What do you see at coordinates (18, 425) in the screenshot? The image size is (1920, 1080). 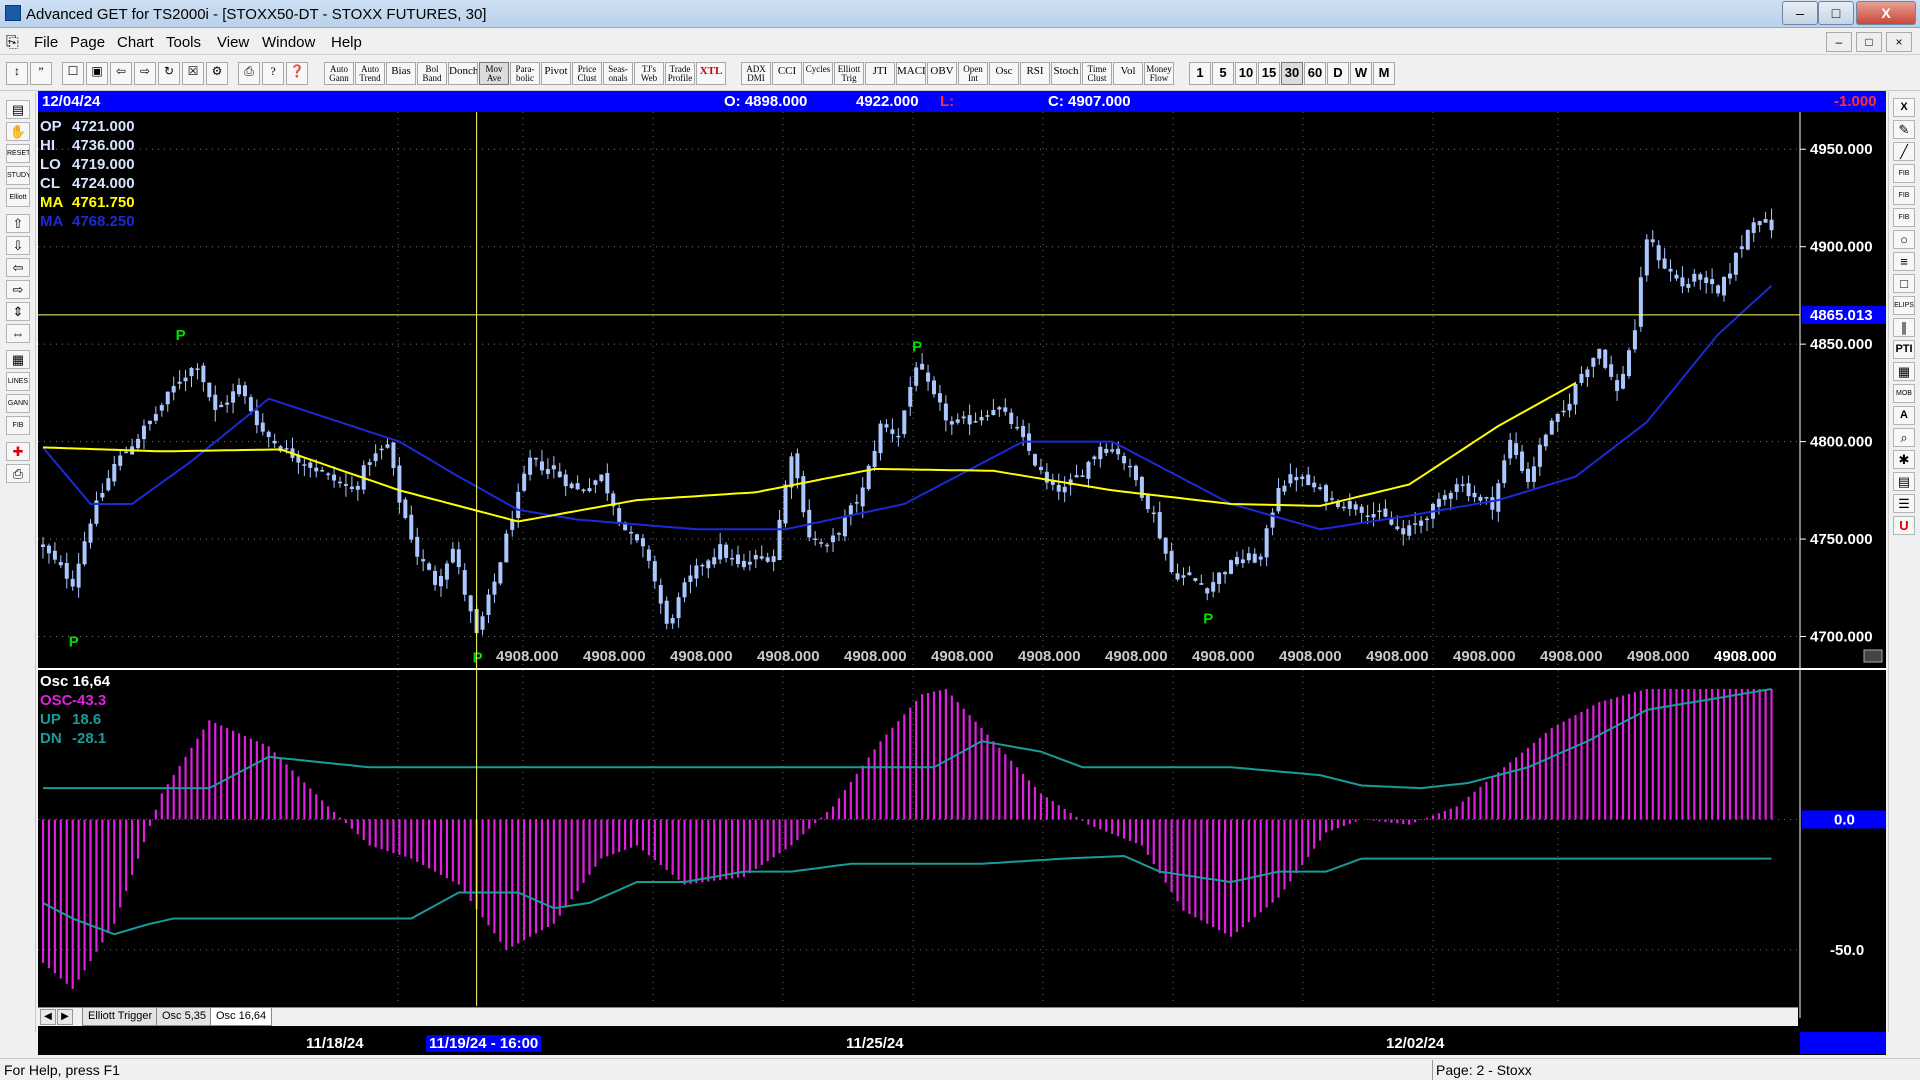 I see `left-tool-fib-icon: FIB` at bounding box center [18, 425].